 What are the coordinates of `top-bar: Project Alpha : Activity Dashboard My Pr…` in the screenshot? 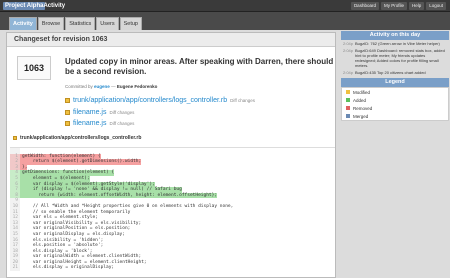 It's located at (225, 6).